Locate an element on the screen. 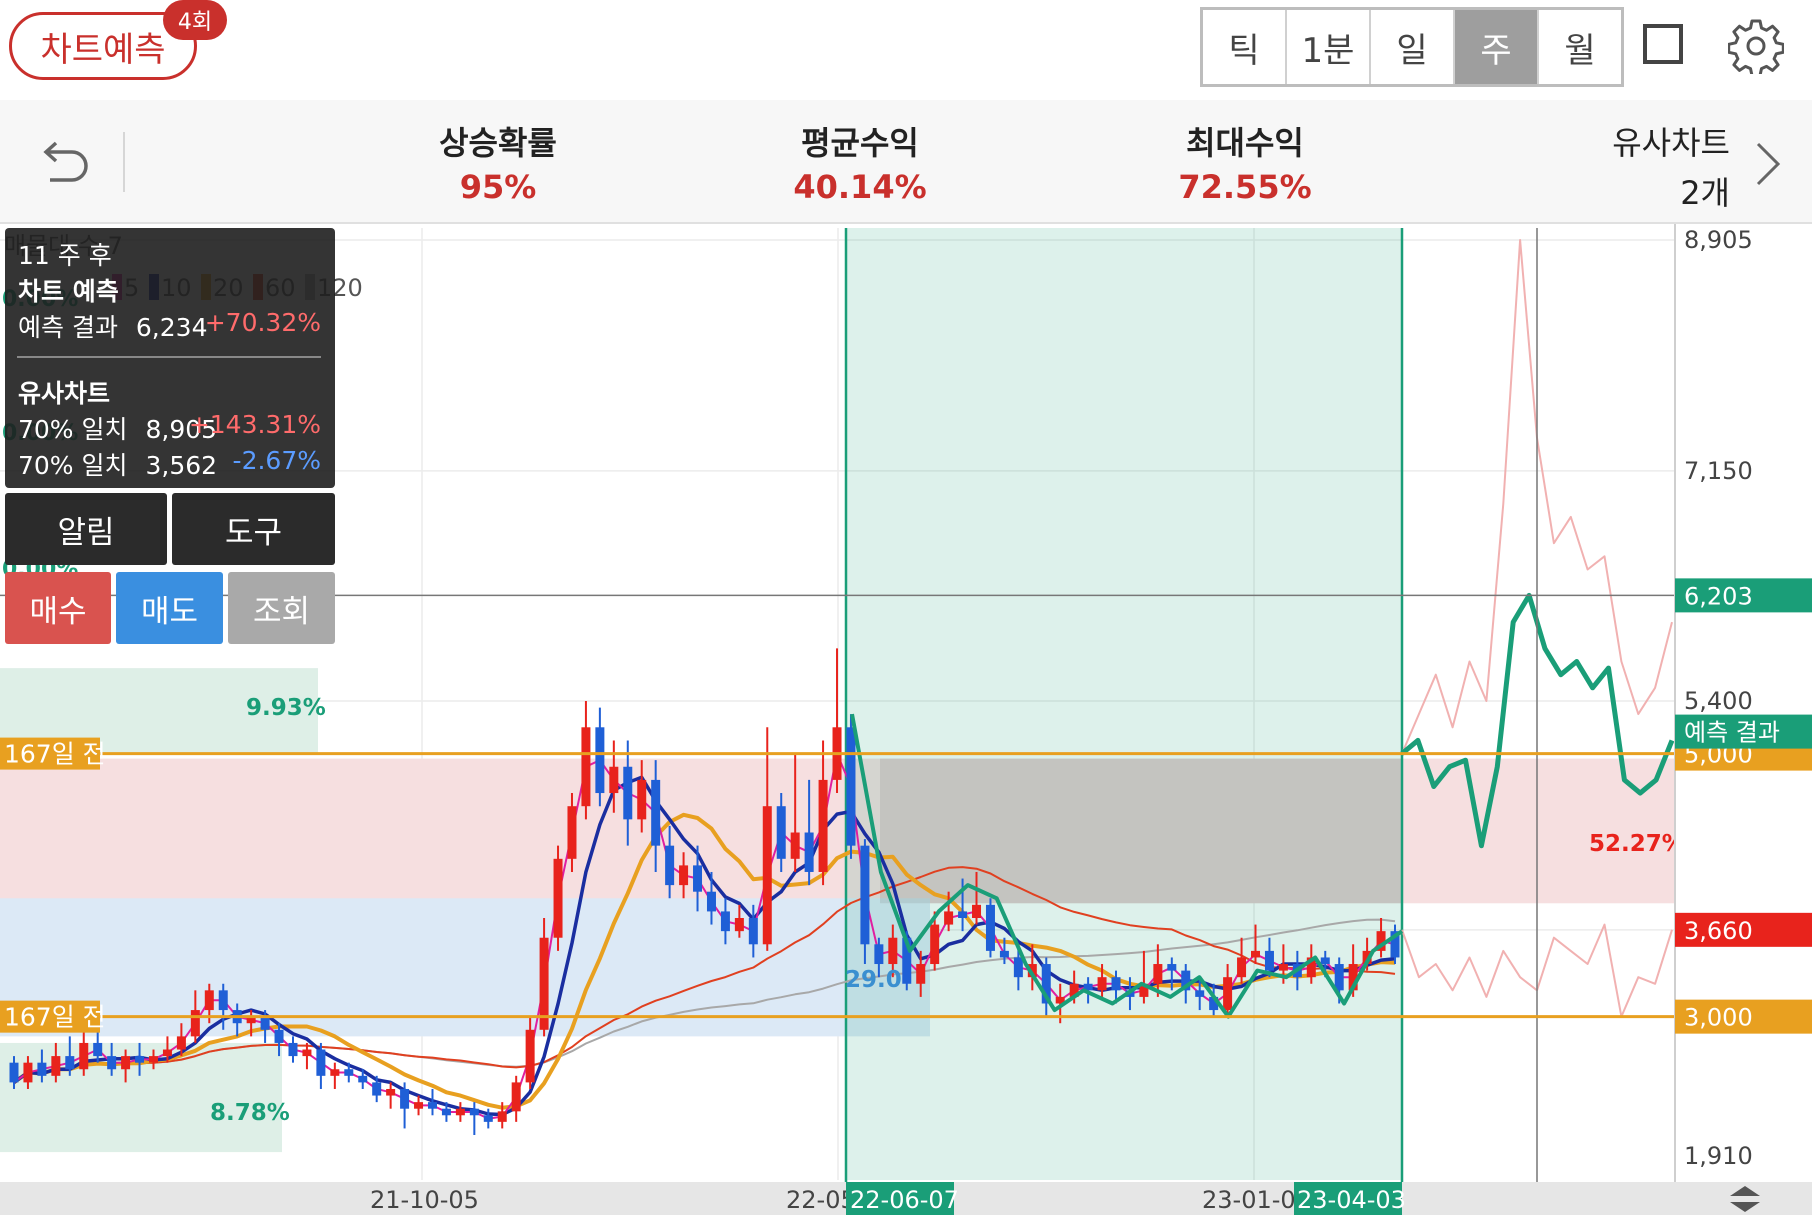 The image size is (1812, 1215). similar-2-label: 70% 일치 is located at coordinates (73, 465).